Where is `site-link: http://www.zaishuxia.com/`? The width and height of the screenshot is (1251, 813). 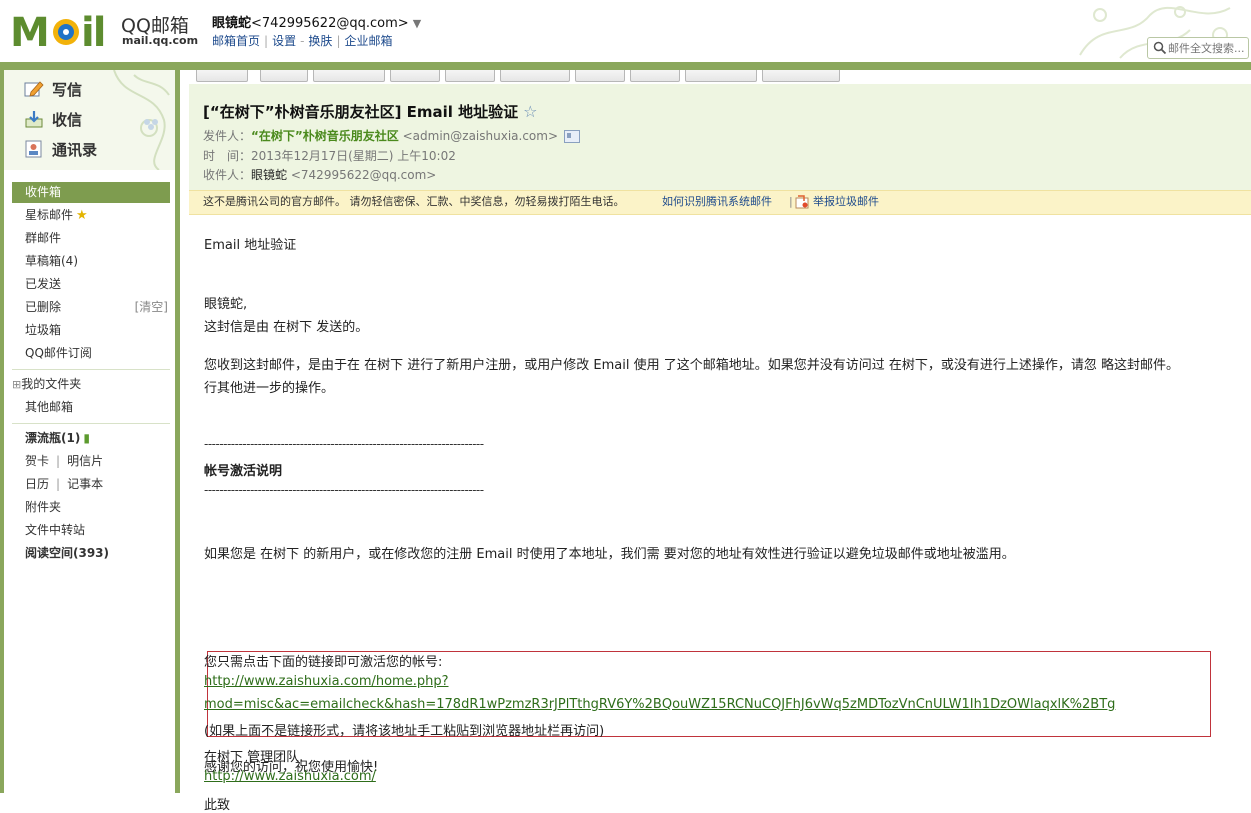
site-link: http://www.zaishuxia.com/ is located at coordinates (290, 776).